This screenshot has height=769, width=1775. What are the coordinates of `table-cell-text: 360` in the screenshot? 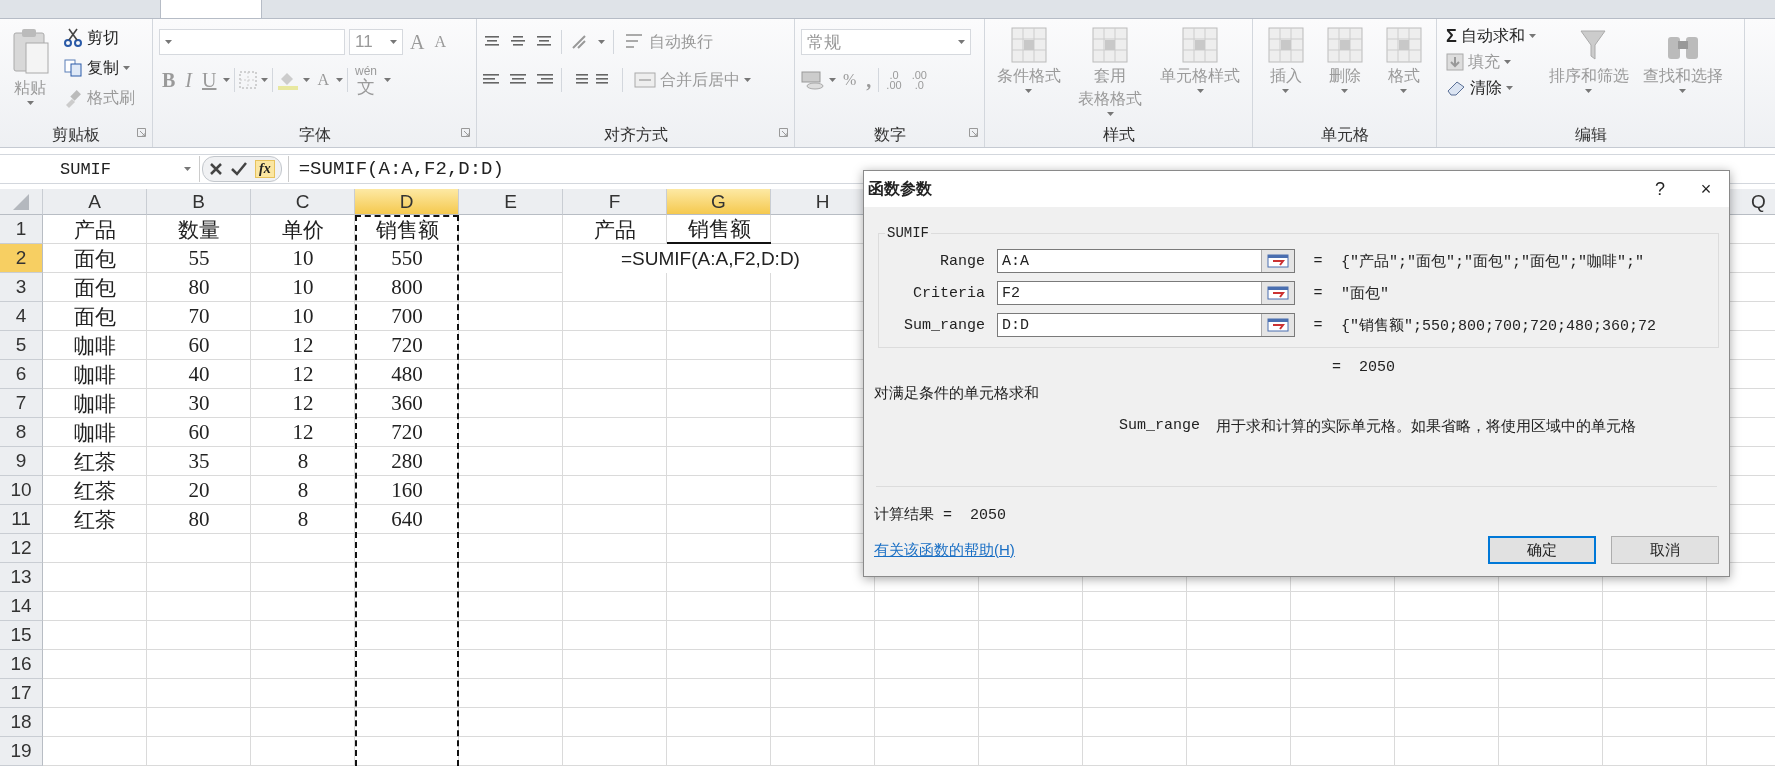 It's located at (407, 403).